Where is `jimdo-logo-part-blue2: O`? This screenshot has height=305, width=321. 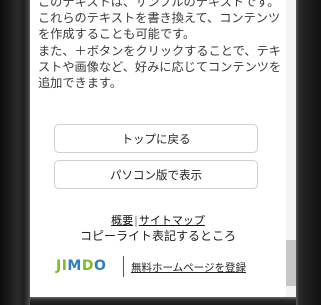 jimdo-logo-part-blue2: O is located at coordinates (100, 266).